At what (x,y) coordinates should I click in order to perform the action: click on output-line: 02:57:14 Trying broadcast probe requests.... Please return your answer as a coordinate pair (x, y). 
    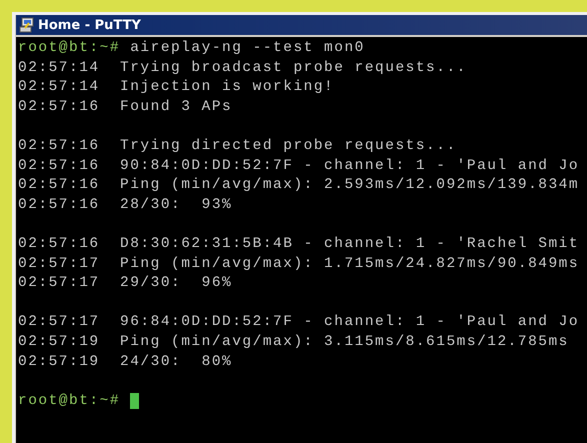
    Looking at the image, I should click on (242, 68).